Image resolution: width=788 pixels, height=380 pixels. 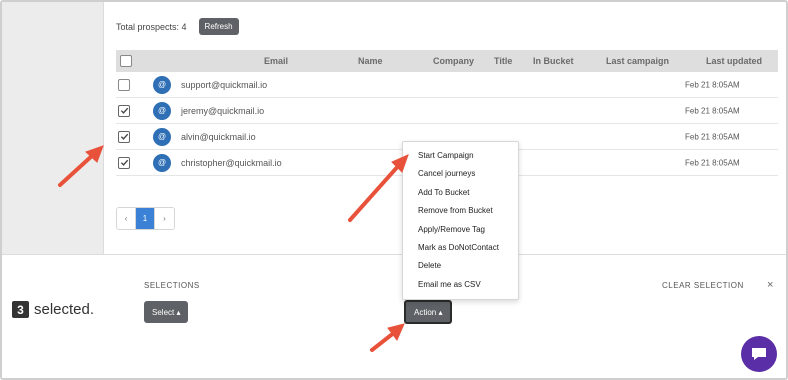 I want to click on table-row: @ jeremy@quickmail.io Feb 21 8:05AM, so click(x=447, y=111).